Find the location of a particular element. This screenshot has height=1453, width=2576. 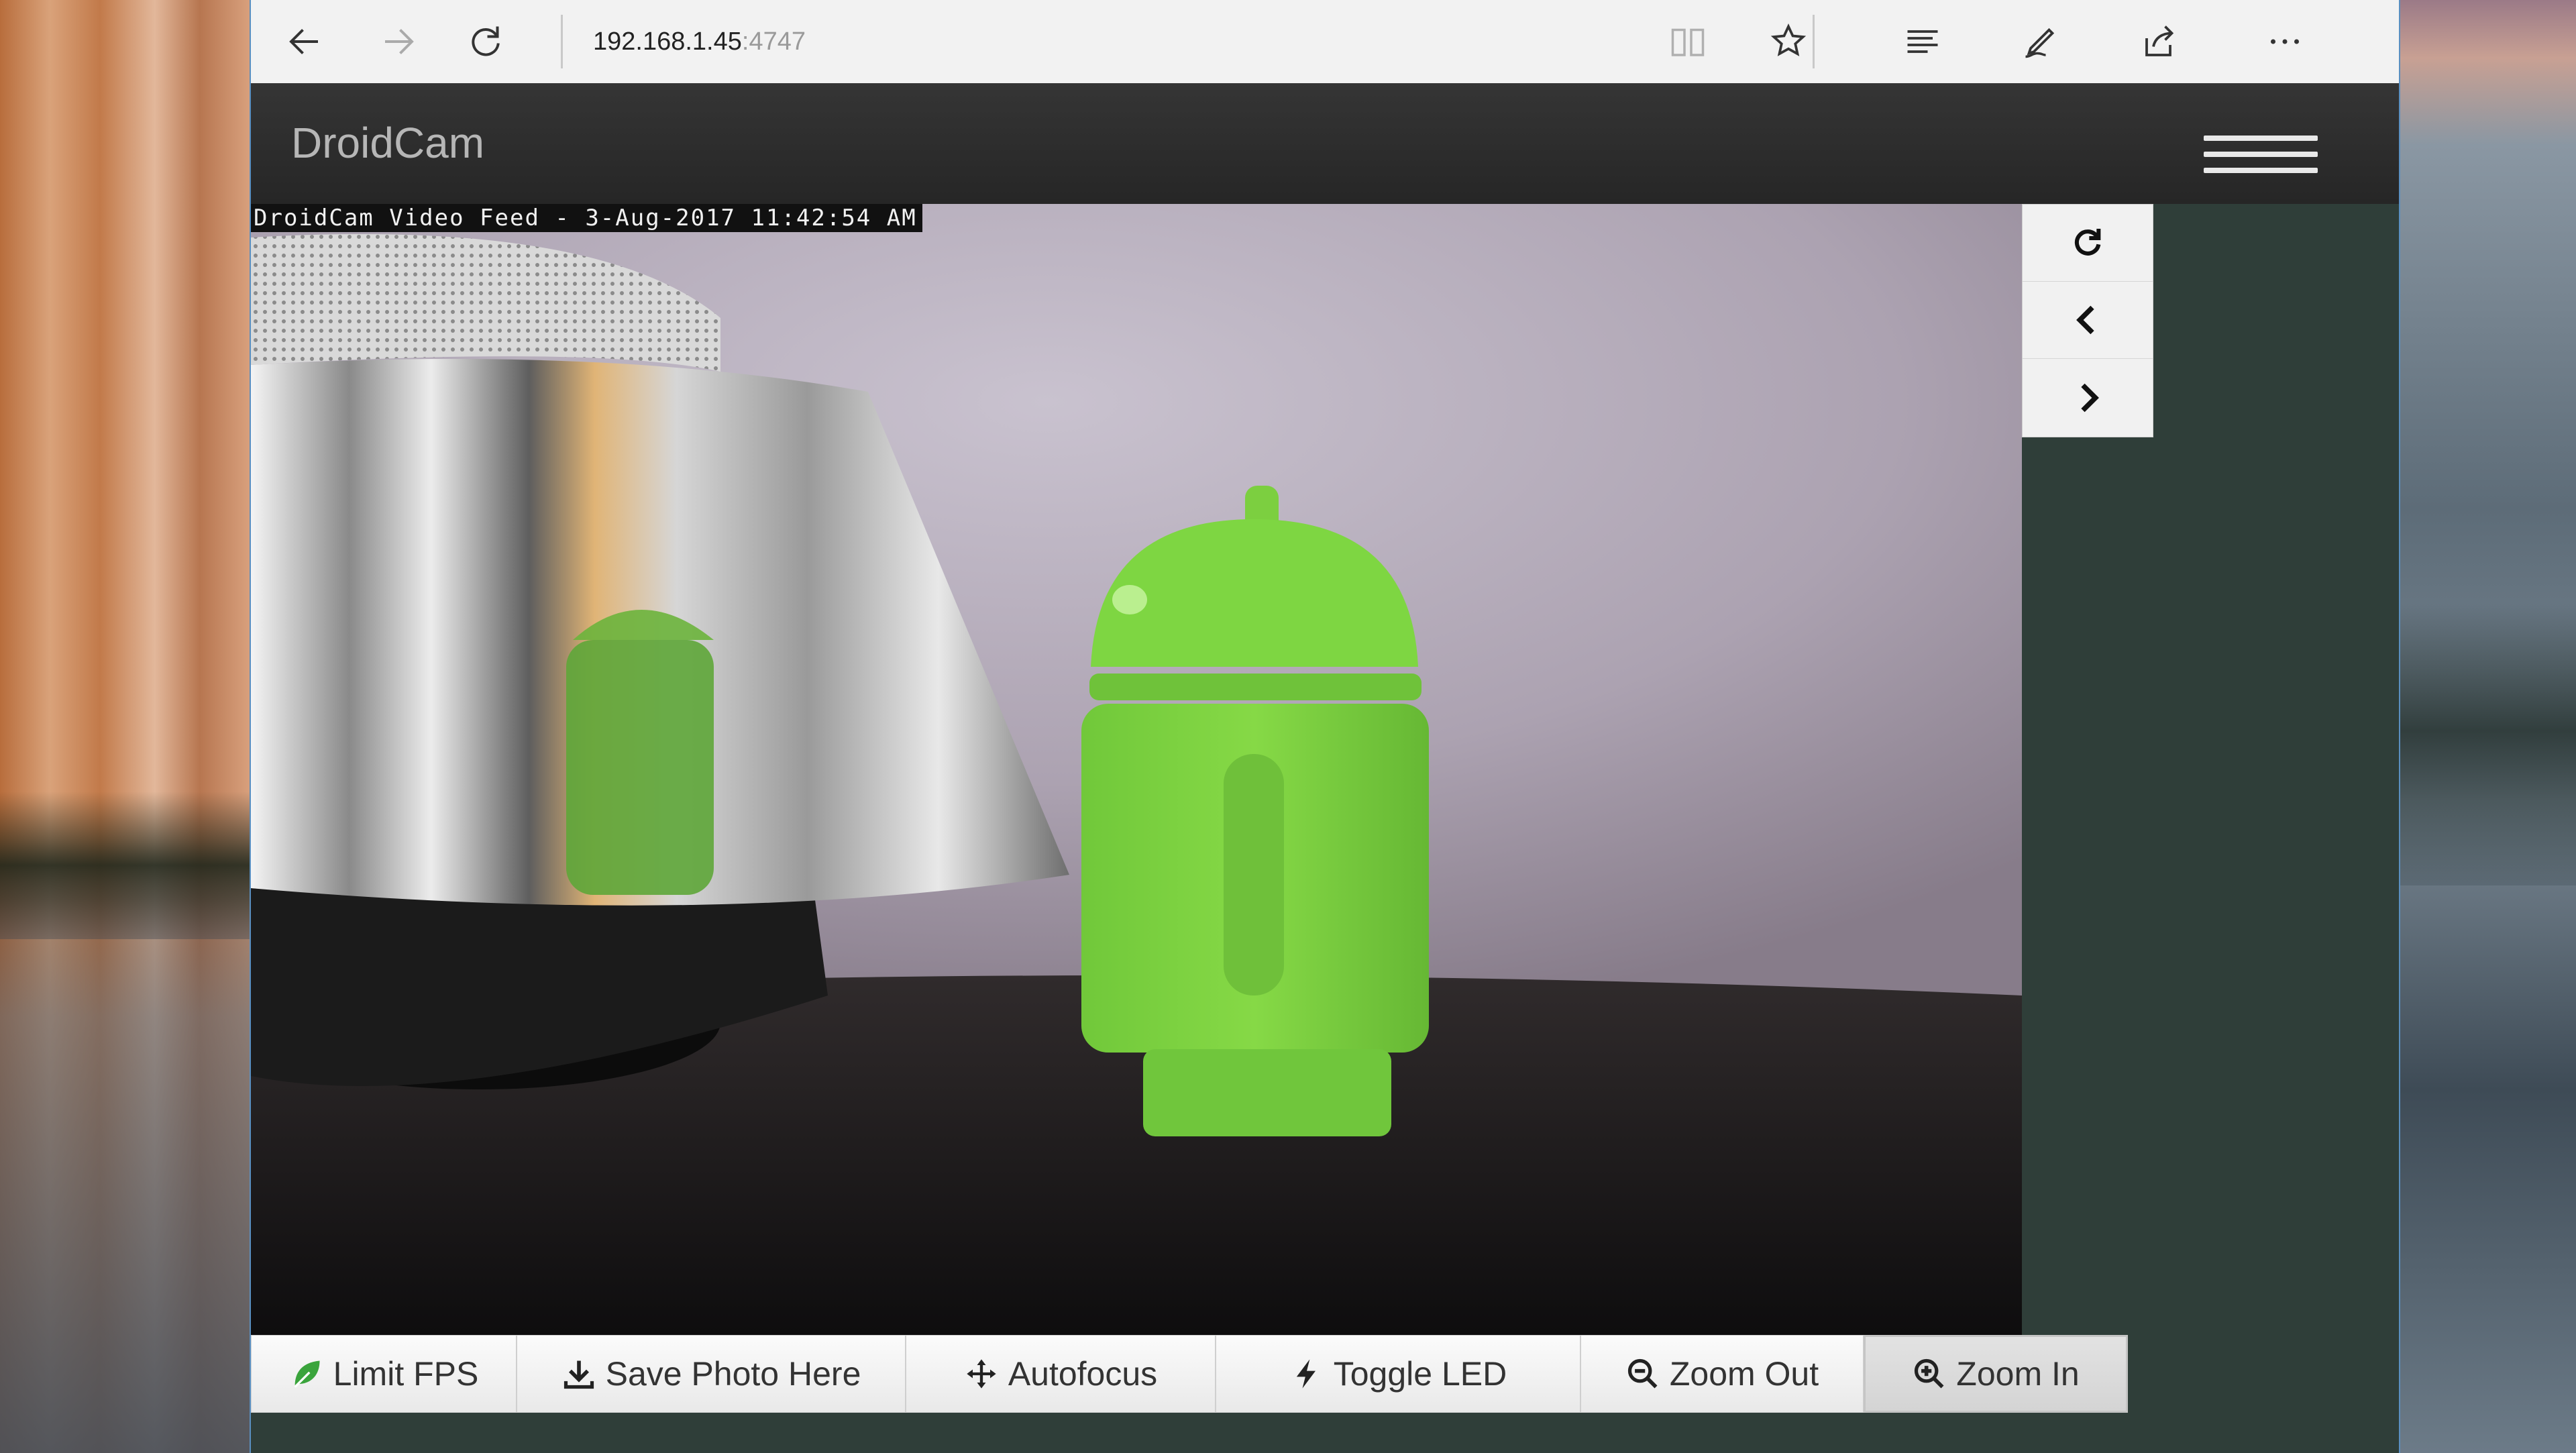

hamburger-menu-icon is located at coordinates (2261, 154).